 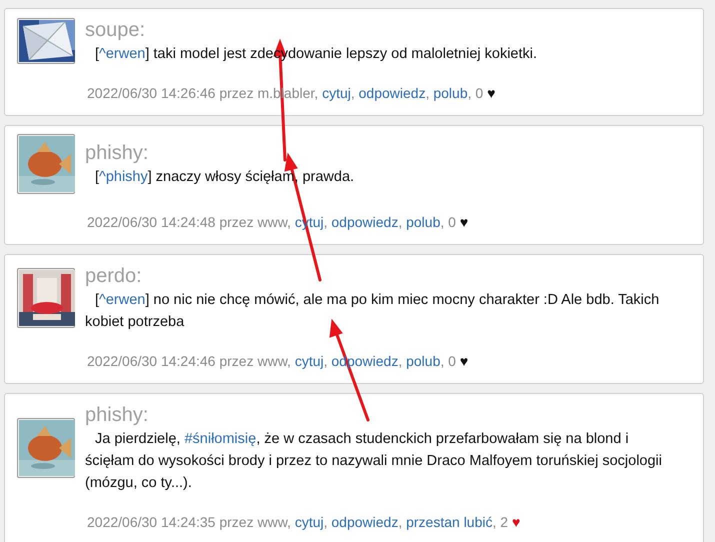 I want to click on username: perdo:, so click(x=114, y=276).